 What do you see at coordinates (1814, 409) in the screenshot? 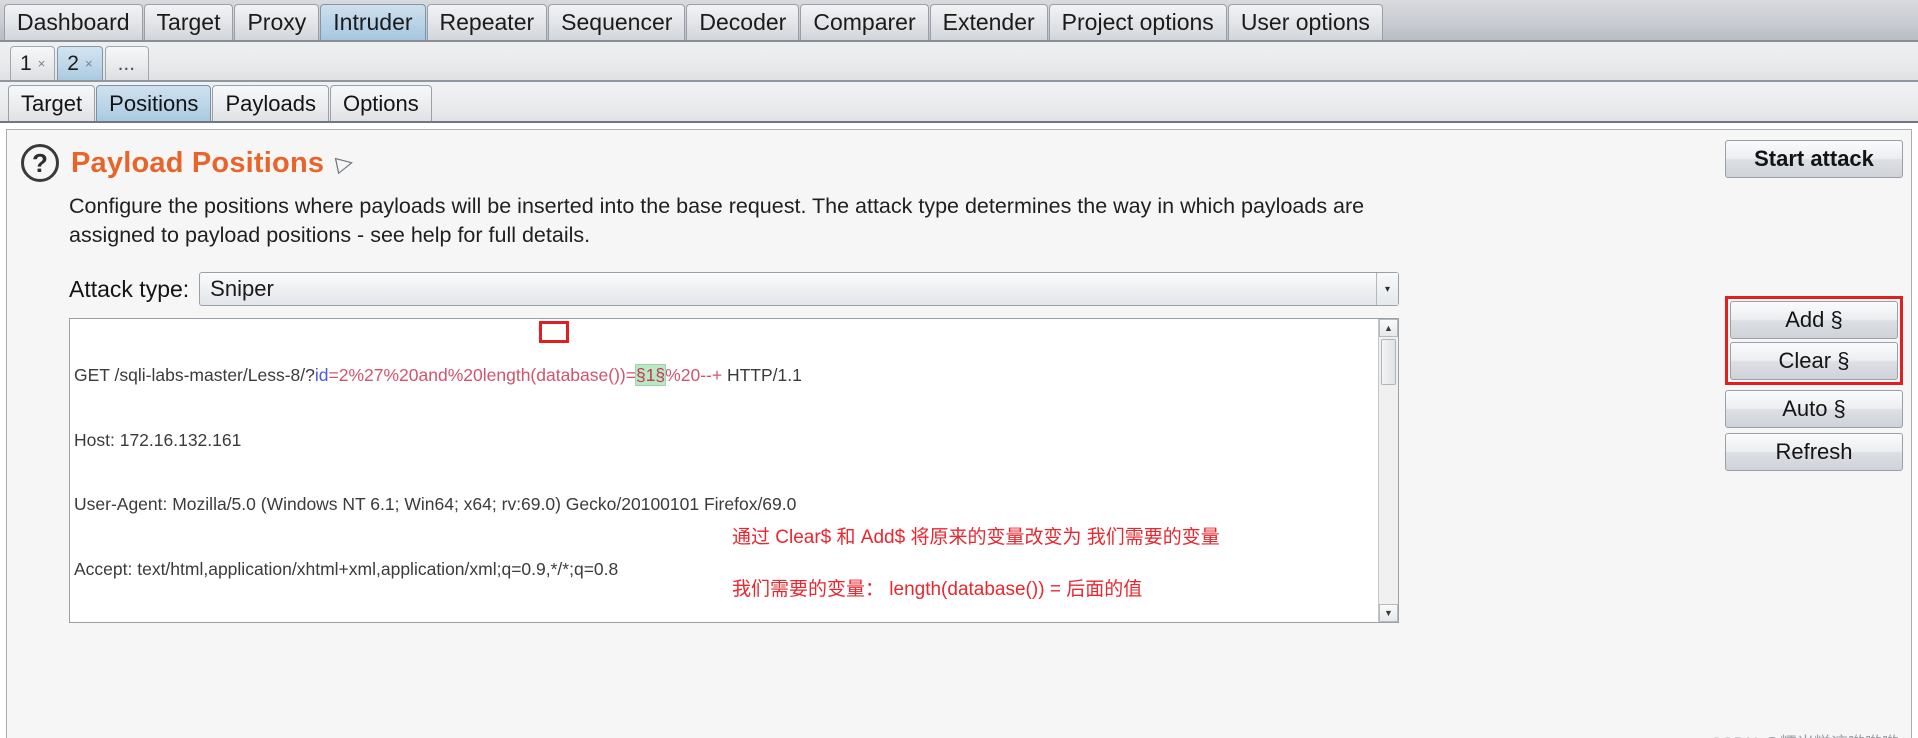
I see `auto-marker-button: Auto §` at bounding box center [1814, 409].